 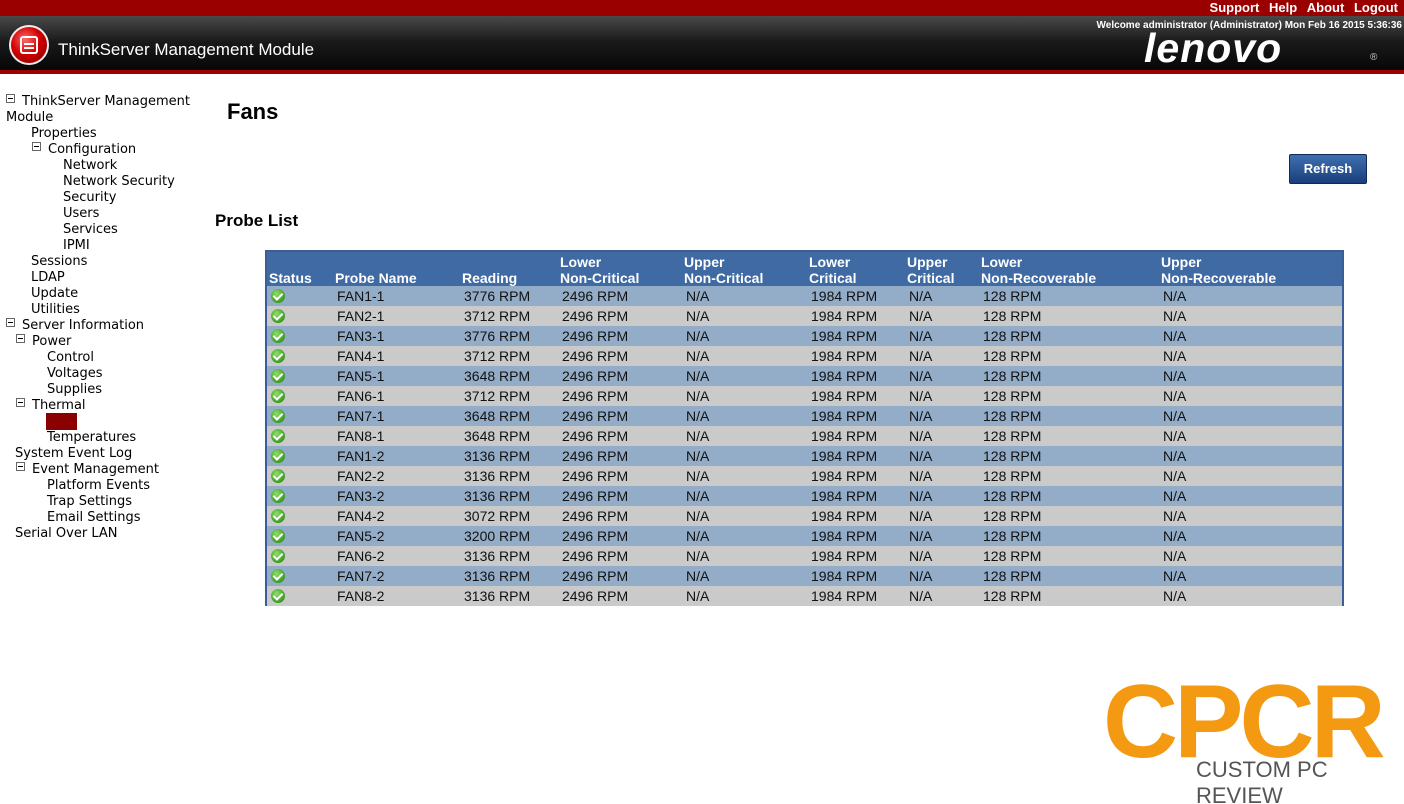 I want to click on tree-item-event-management: Event Management, so click(x=87, y=470).